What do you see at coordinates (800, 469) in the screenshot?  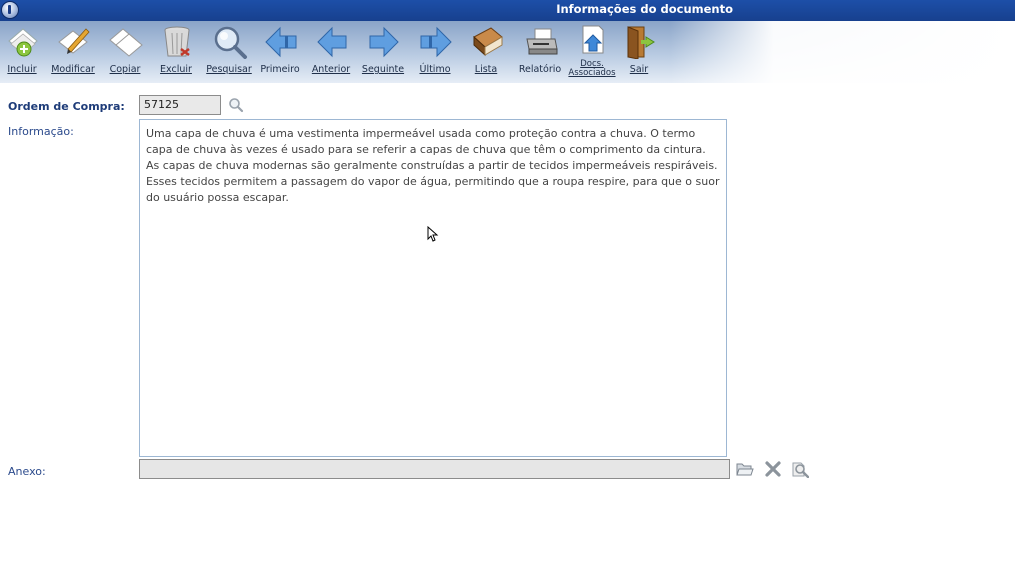 I see `view-attachment-icon` at bounding box center [800, 469].